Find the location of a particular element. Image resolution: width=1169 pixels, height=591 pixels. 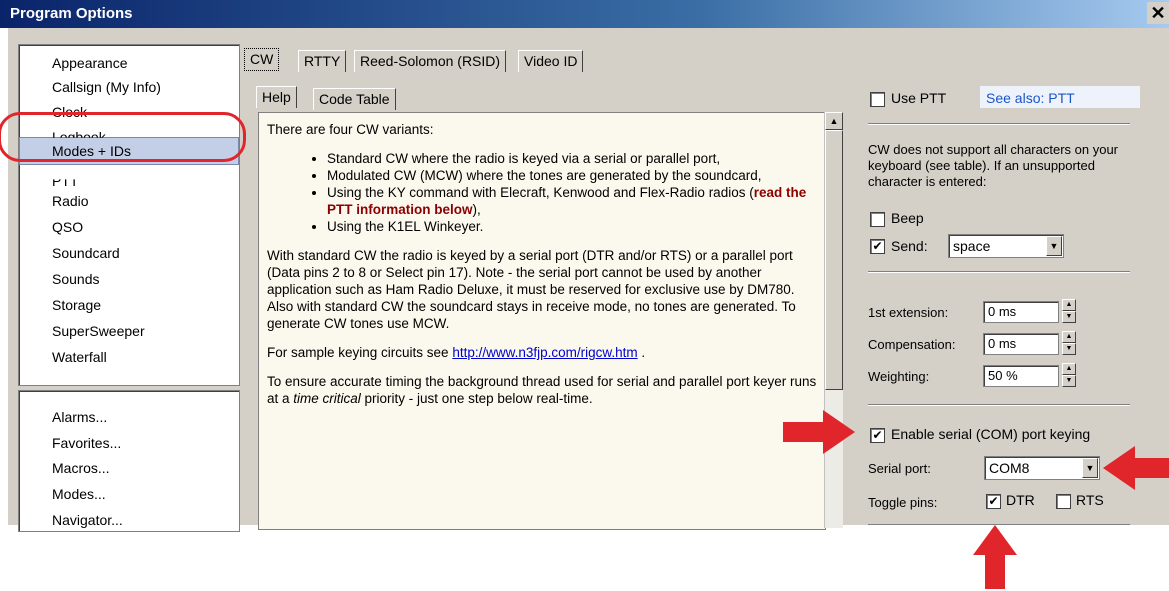

help-bullet: Using the K1EL Winkeyer. is located at coordinates (574, 226).